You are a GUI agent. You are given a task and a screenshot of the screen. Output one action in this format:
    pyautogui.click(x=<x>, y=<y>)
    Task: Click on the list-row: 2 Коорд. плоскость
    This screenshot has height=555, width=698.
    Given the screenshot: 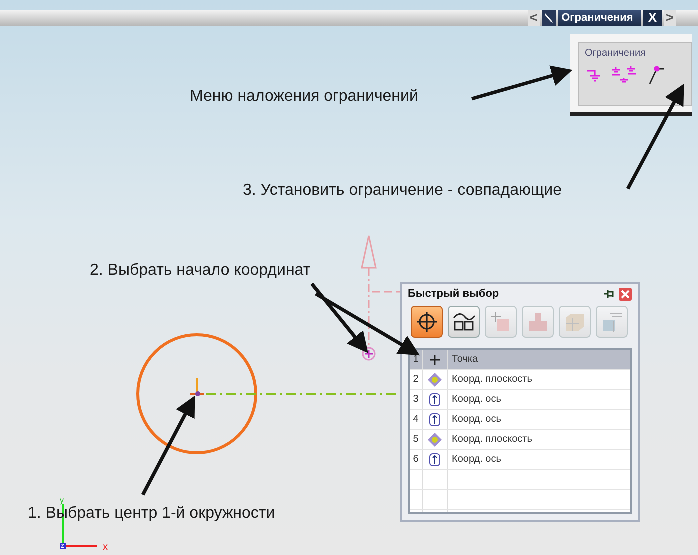 What is the action you would take?
    pyautogui.click(x=520, y=380)
    